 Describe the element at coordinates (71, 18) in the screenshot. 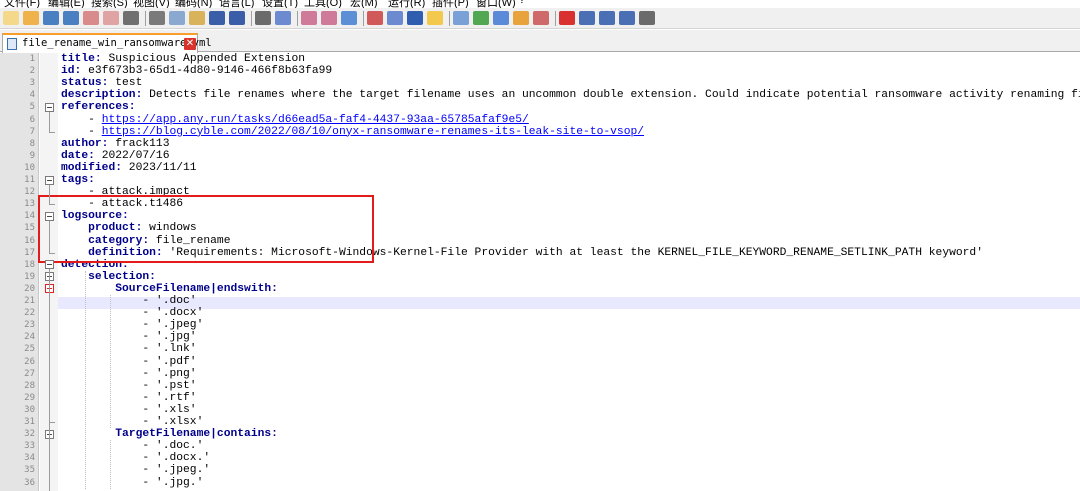

I see `save-all-icon` at that location.